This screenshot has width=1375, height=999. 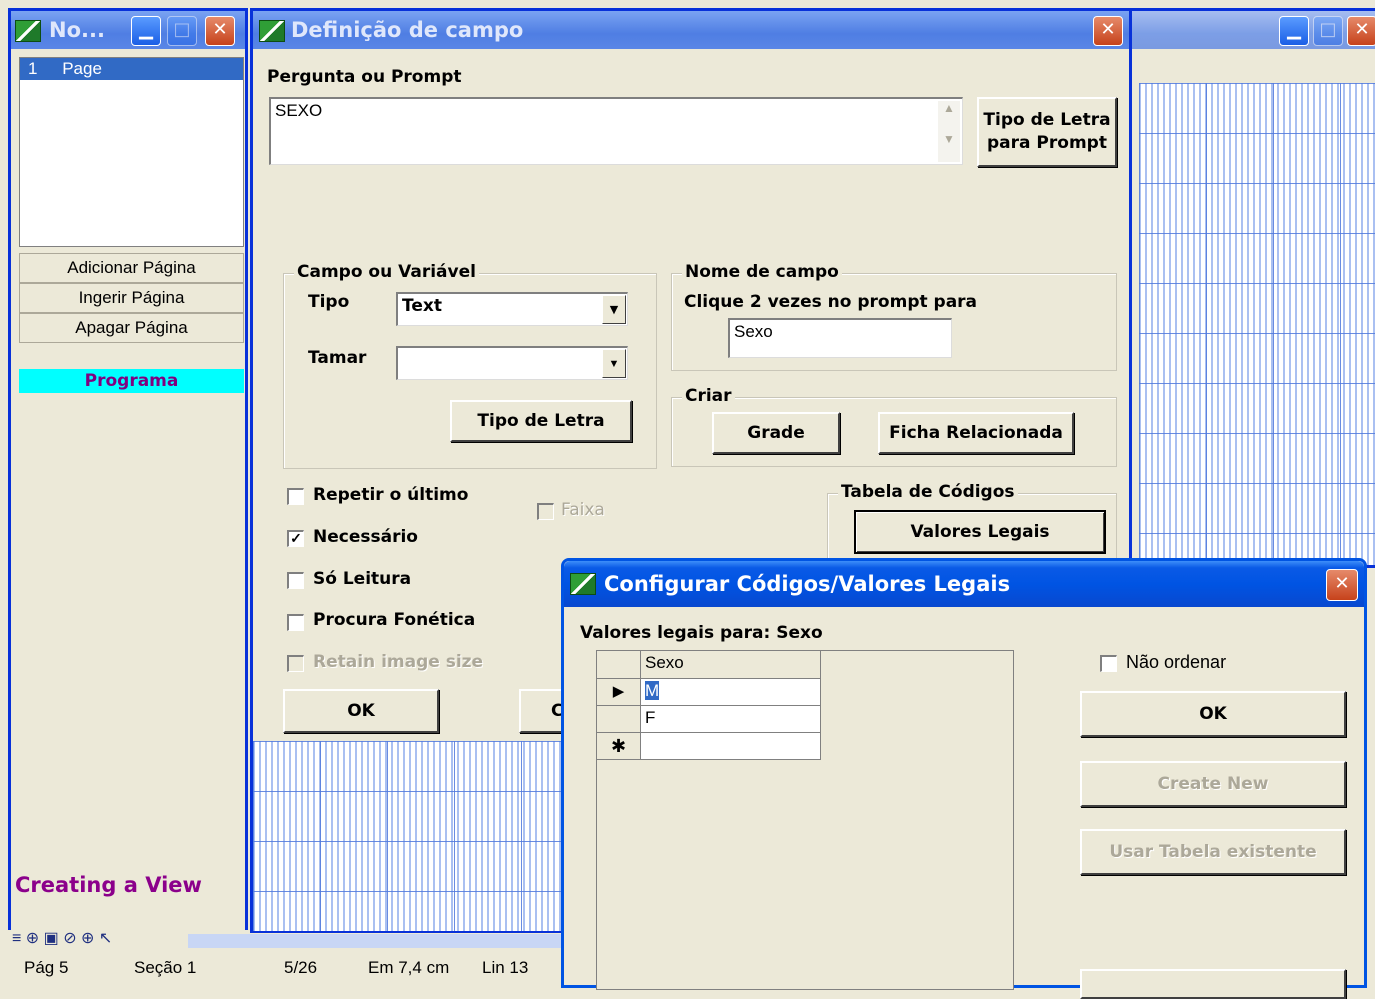 I want to click on horizontal-scrollbar, so click(x=378, y=941).